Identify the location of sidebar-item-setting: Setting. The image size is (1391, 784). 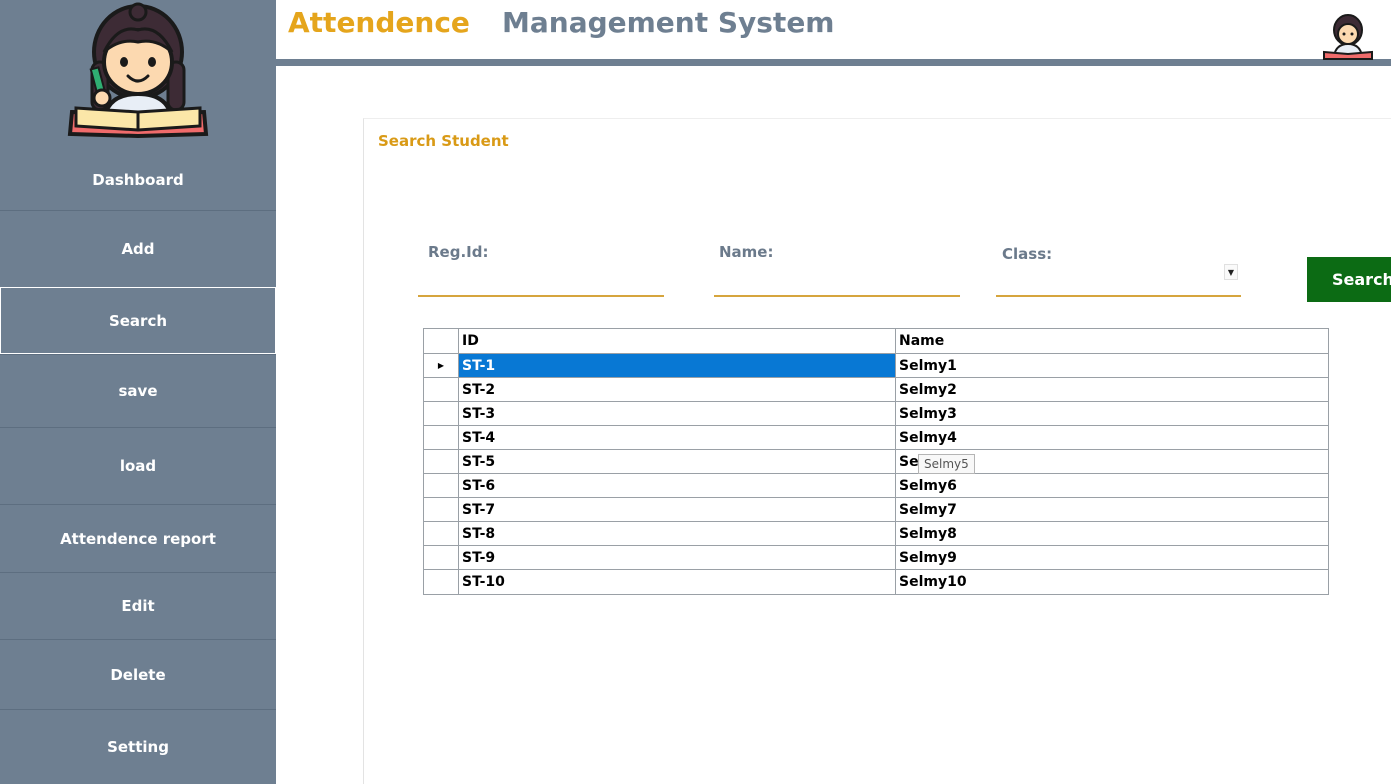
(138, 746).